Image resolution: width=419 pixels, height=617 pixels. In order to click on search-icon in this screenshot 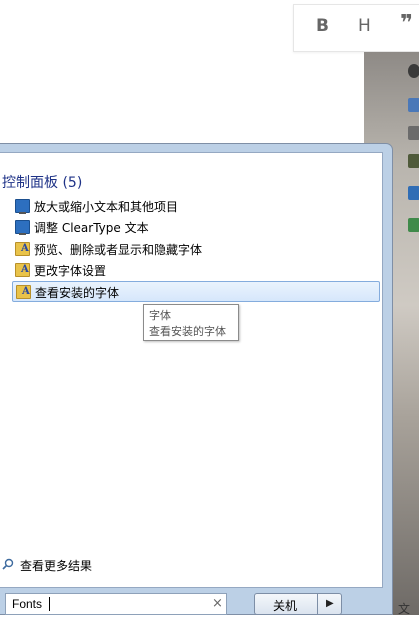, I will do `click(8, 564)`.